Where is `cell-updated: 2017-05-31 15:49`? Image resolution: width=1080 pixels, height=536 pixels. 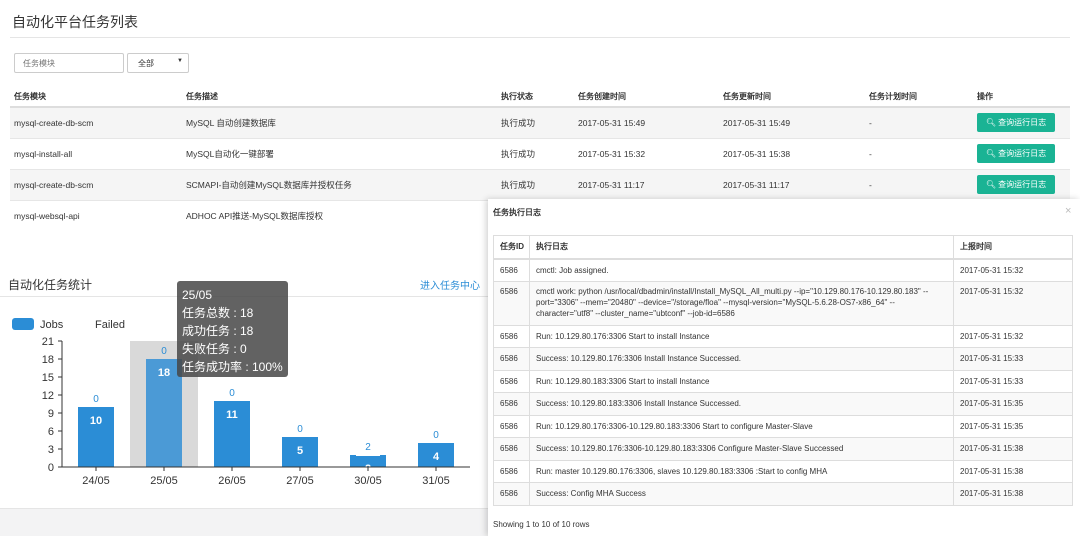 cell-updated: 2017-05-31 15:49 is located at coordinates (792, 122).